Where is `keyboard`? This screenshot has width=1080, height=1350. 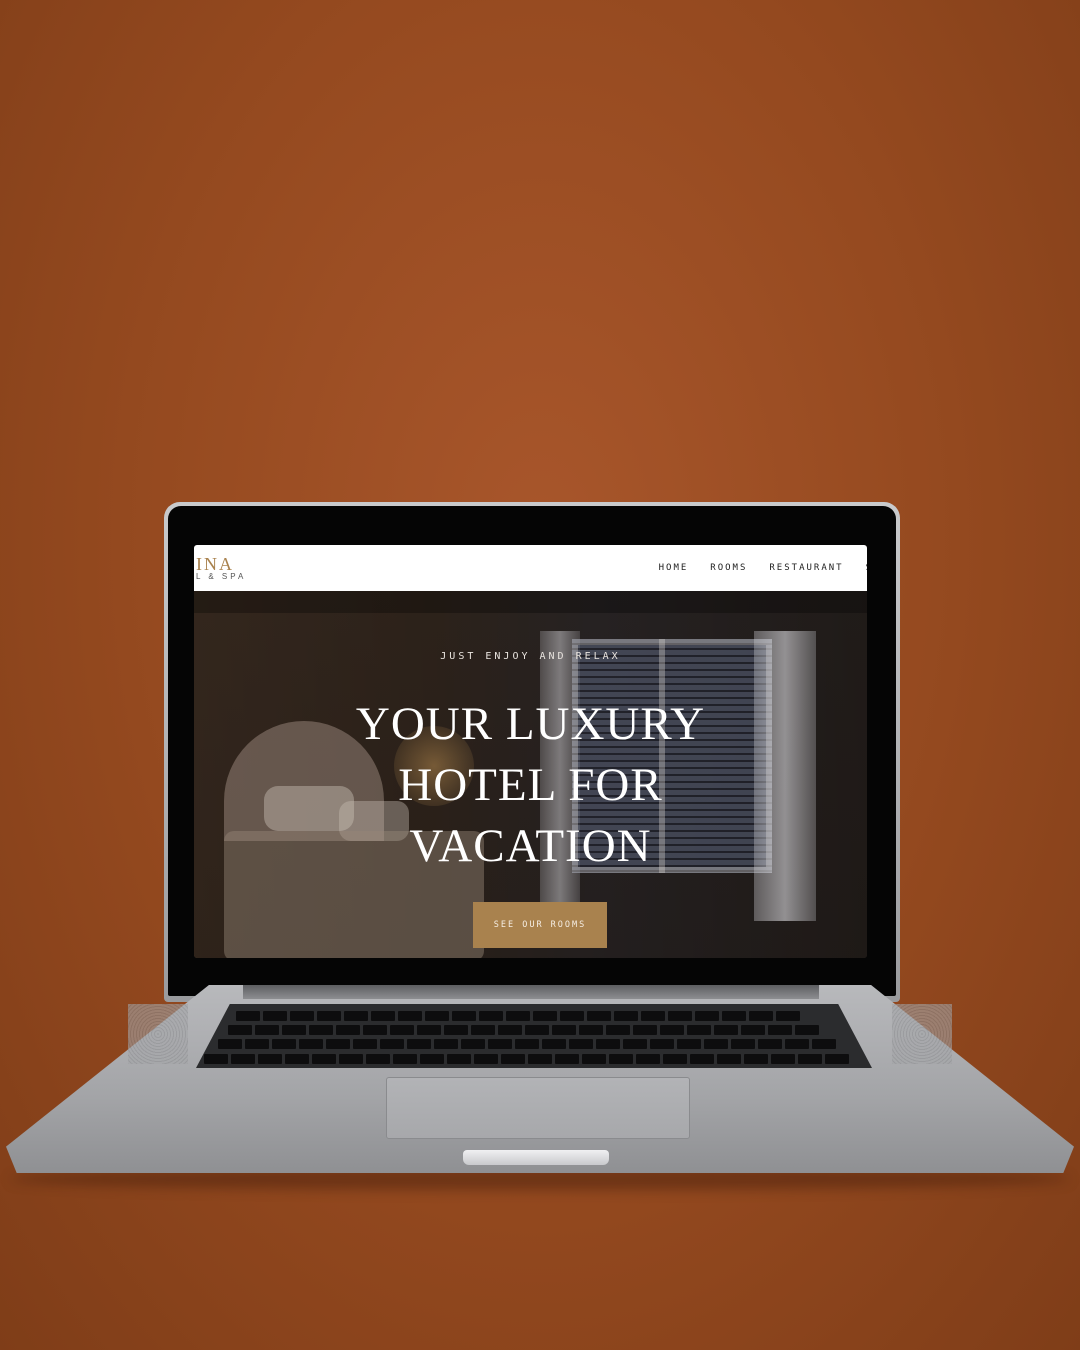 keyboard is located at coordinates (534, 1036).